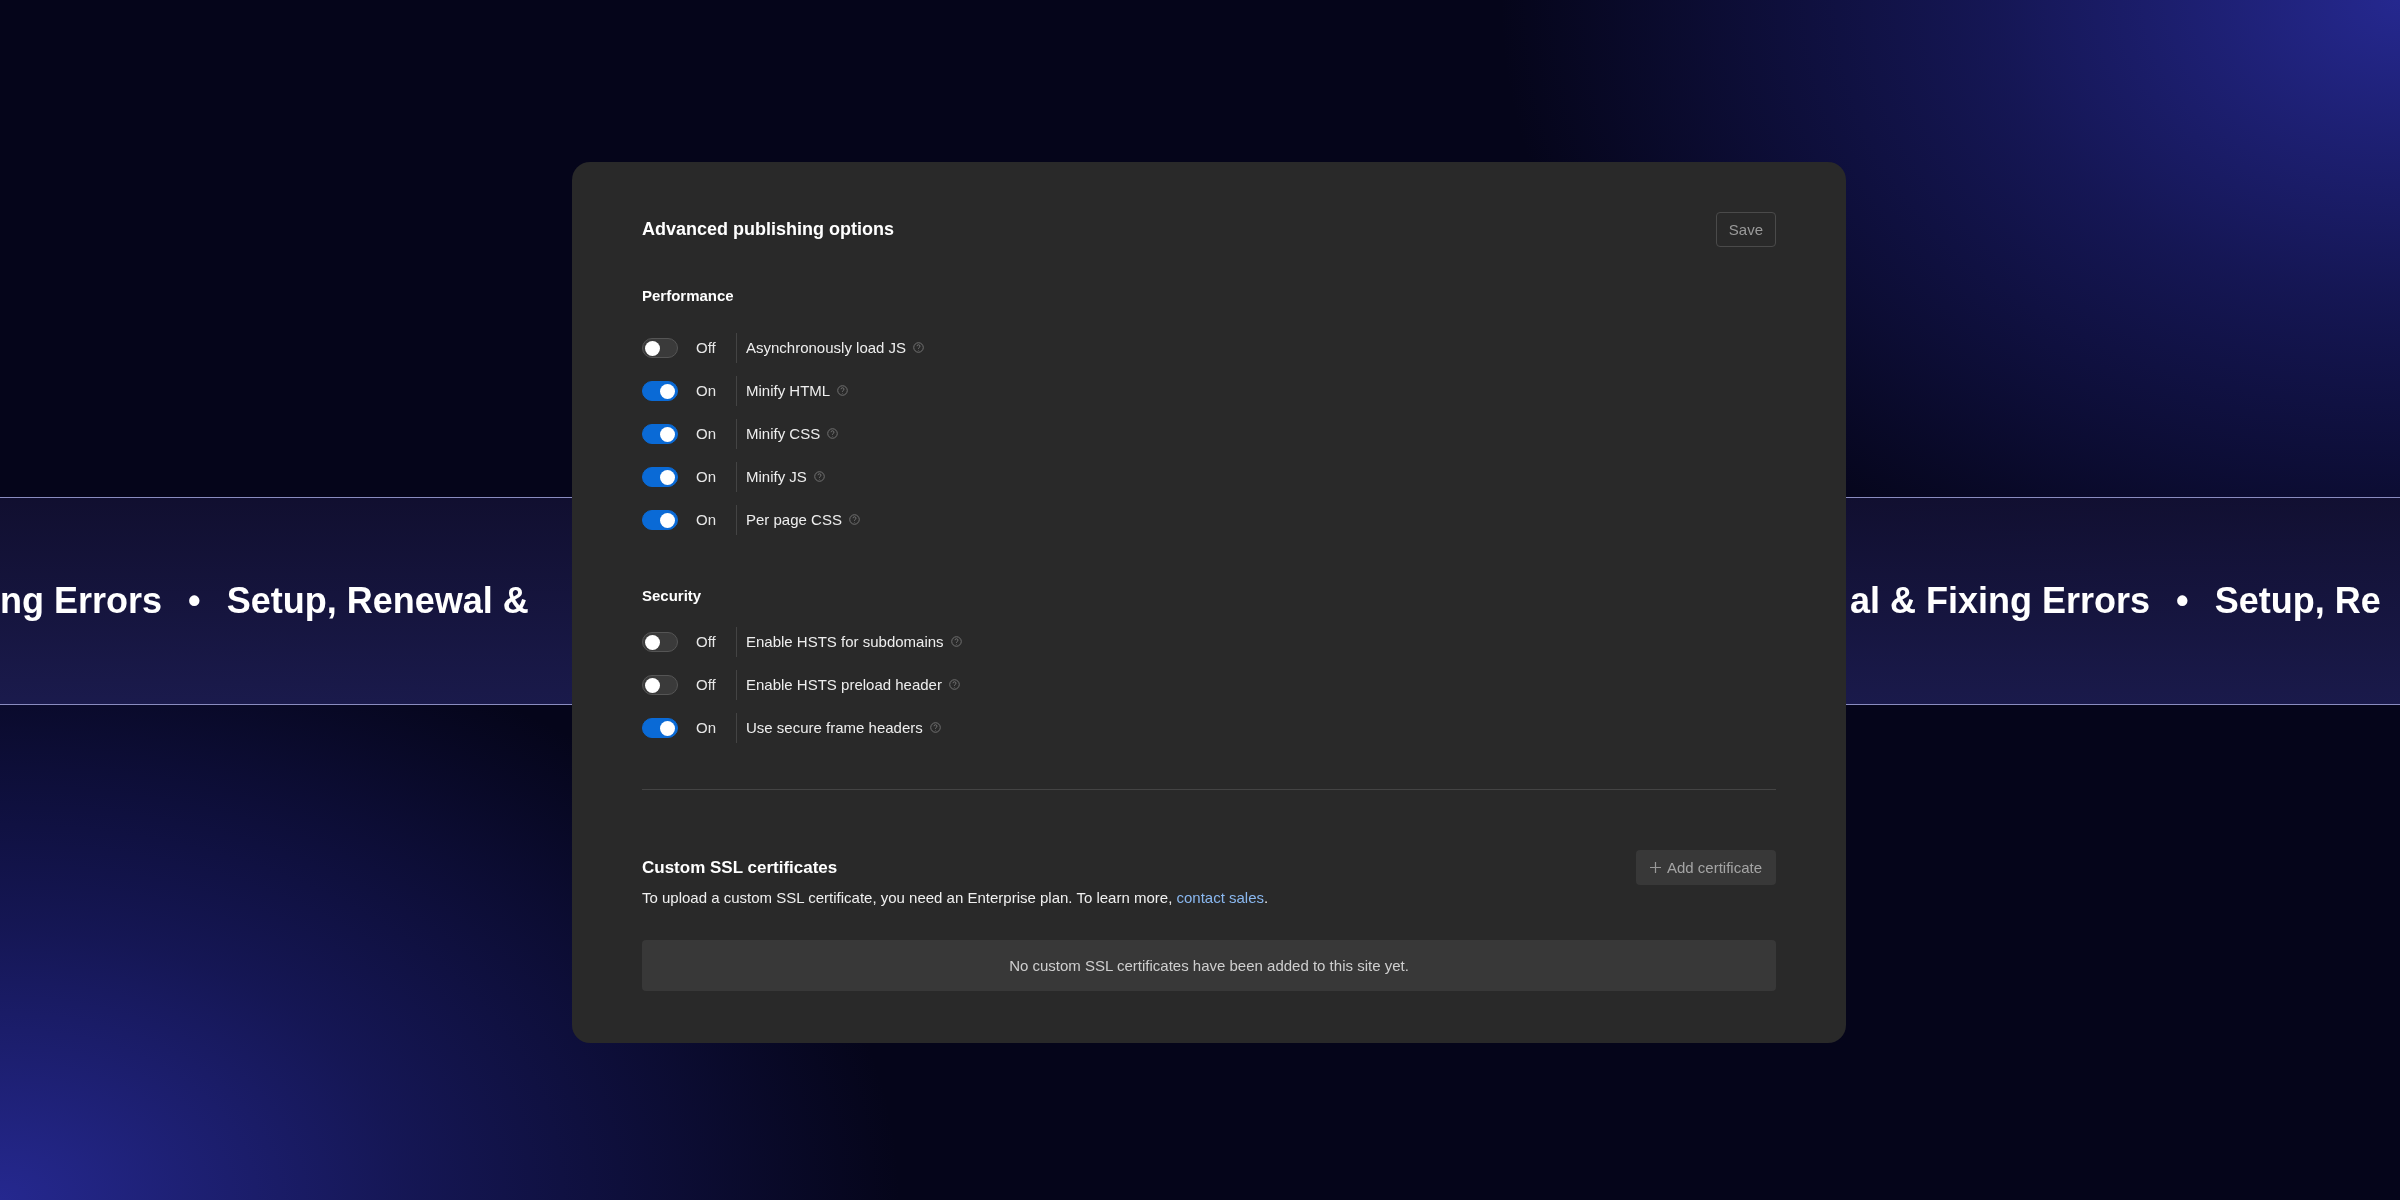 The height and width of the screenshot is (1200, 2400). Describe the element at coordinates (688, 295) in the screenshot. I see `section-heading: Performance` at that location.